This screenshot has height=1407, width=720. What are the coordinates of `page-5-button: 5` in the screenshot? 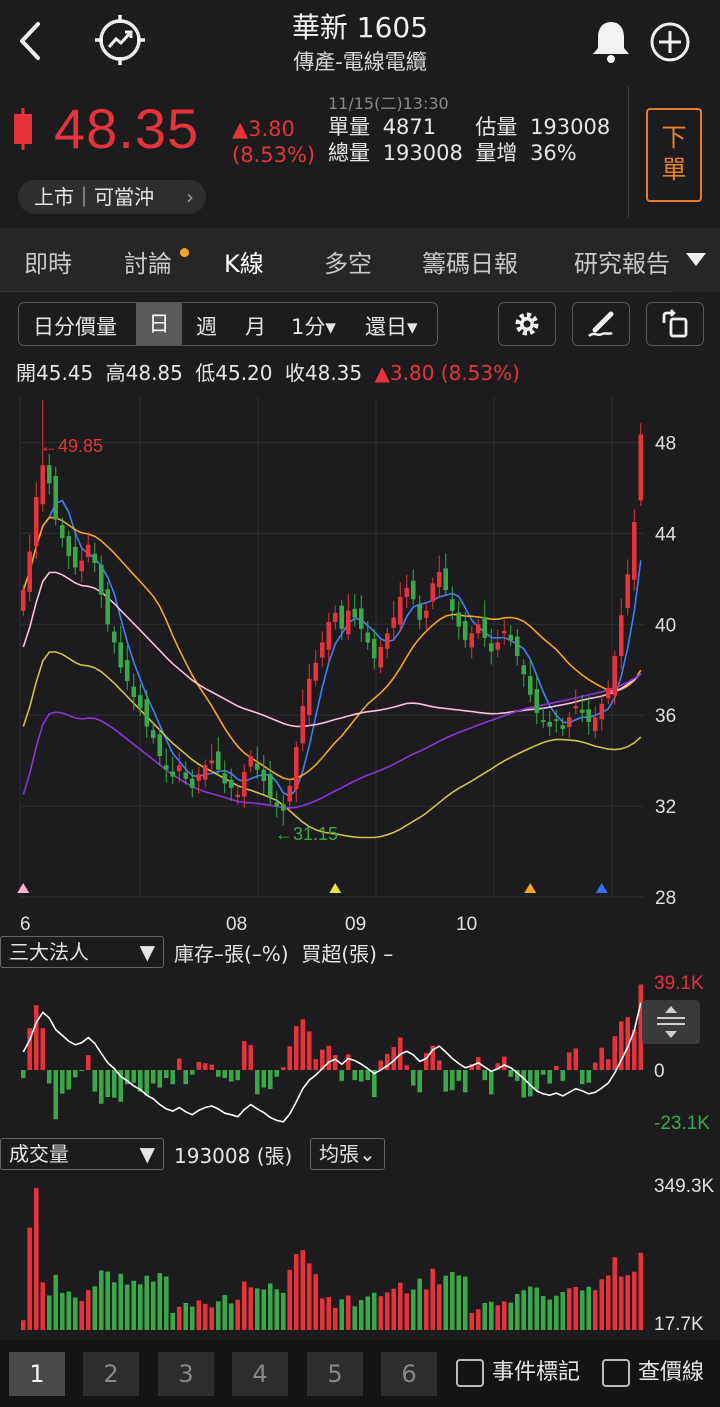 It's located at (335, 1374).